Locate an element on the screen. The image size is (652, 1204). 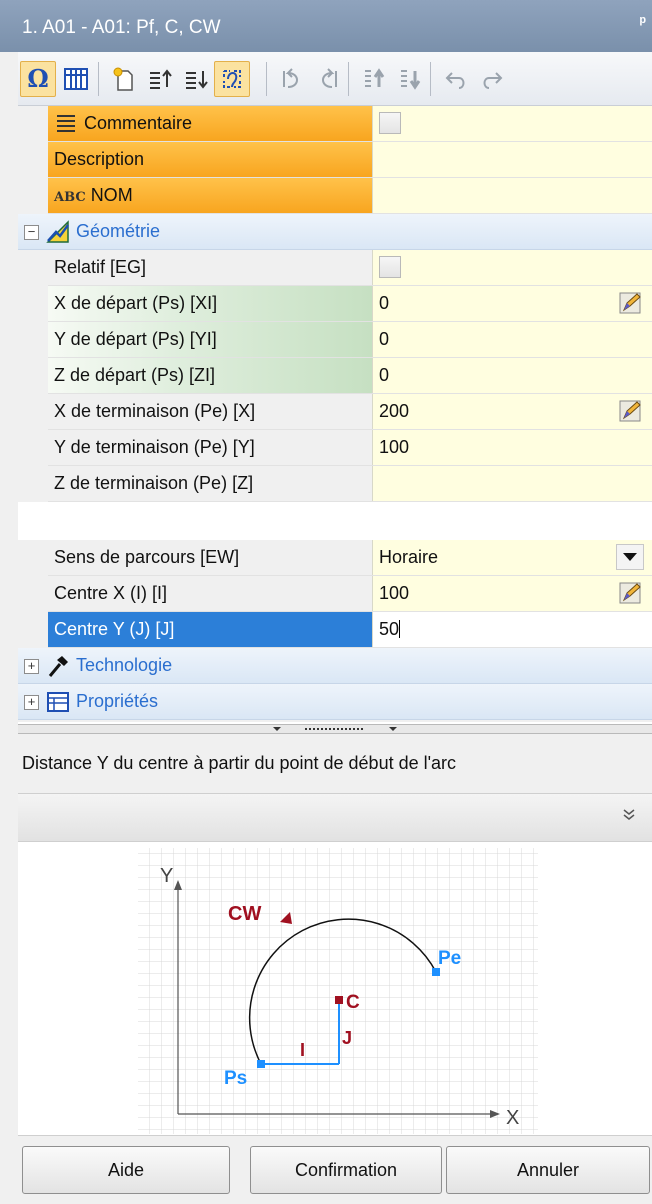
geometry-ruler-icon is located at coordinates (58, 231).